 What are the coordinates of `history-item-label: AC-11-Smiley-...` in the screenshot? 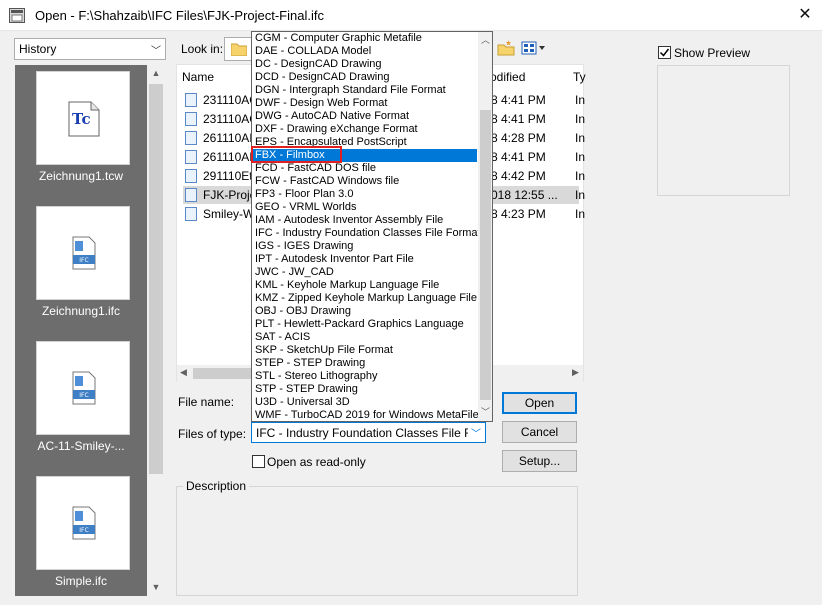 It's located at (81, 446).